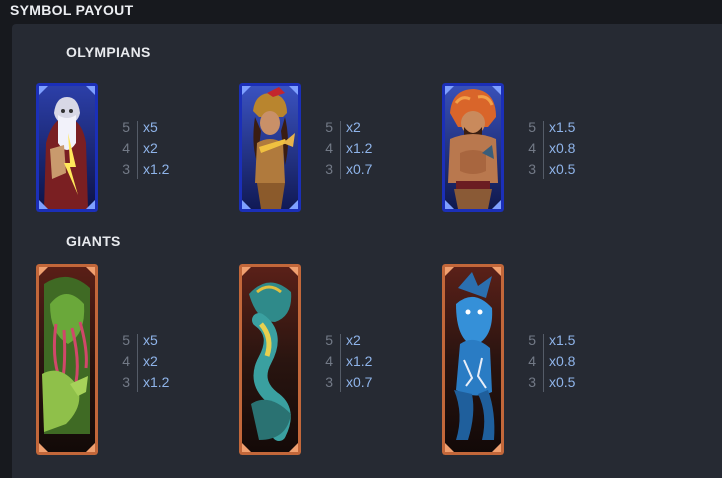 This screenshot has height=478, width=722. Describe the element at coordinates (160, 364) in the screenshot. I see `payout-table-tentacle-monster: 5 x5 4 x2 3 x1.2` at that location.